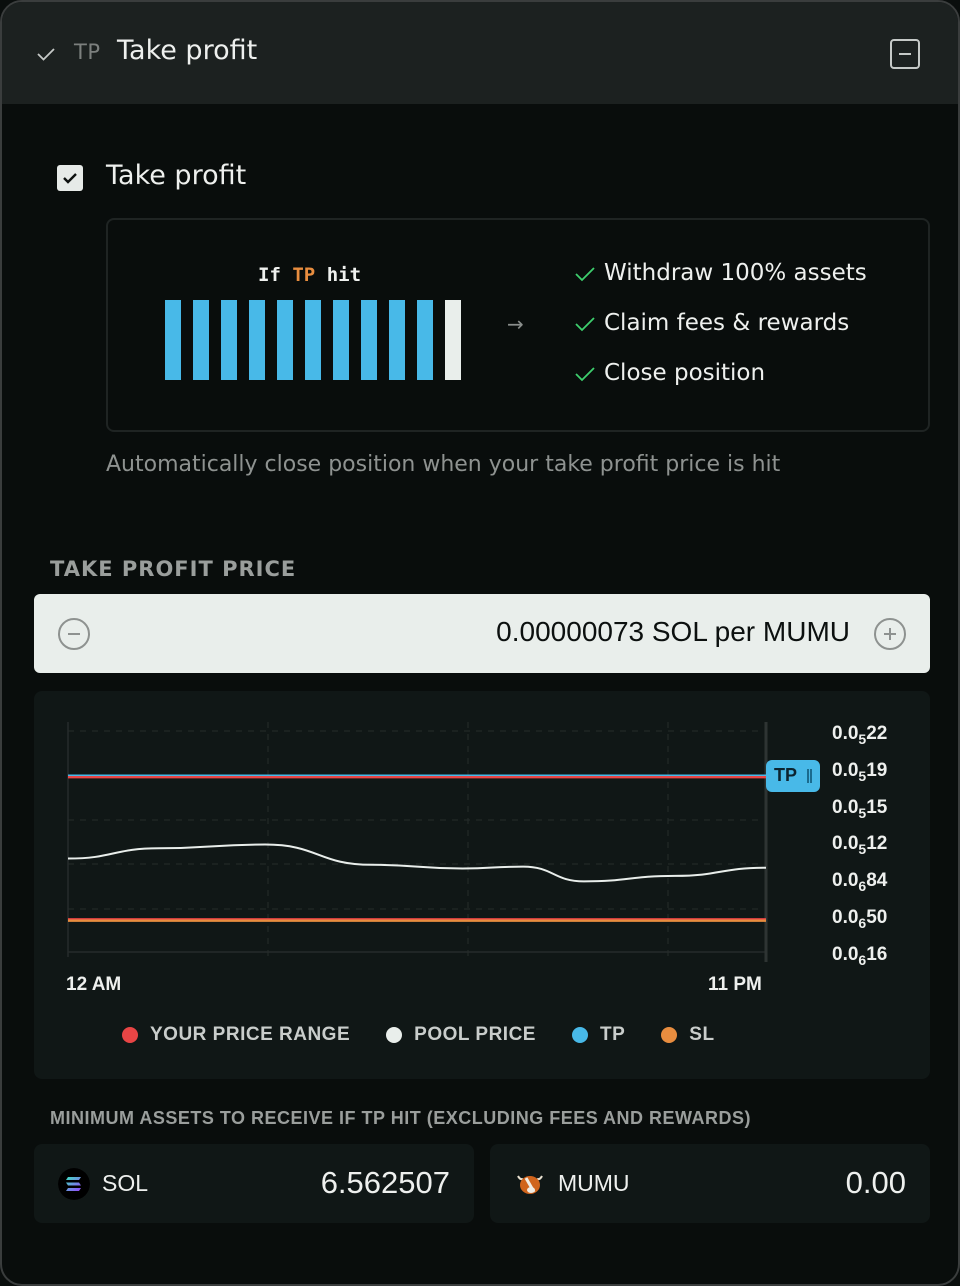  I want to click on legend-label: YOUR PRICE RANGE, so click(250, 1034).